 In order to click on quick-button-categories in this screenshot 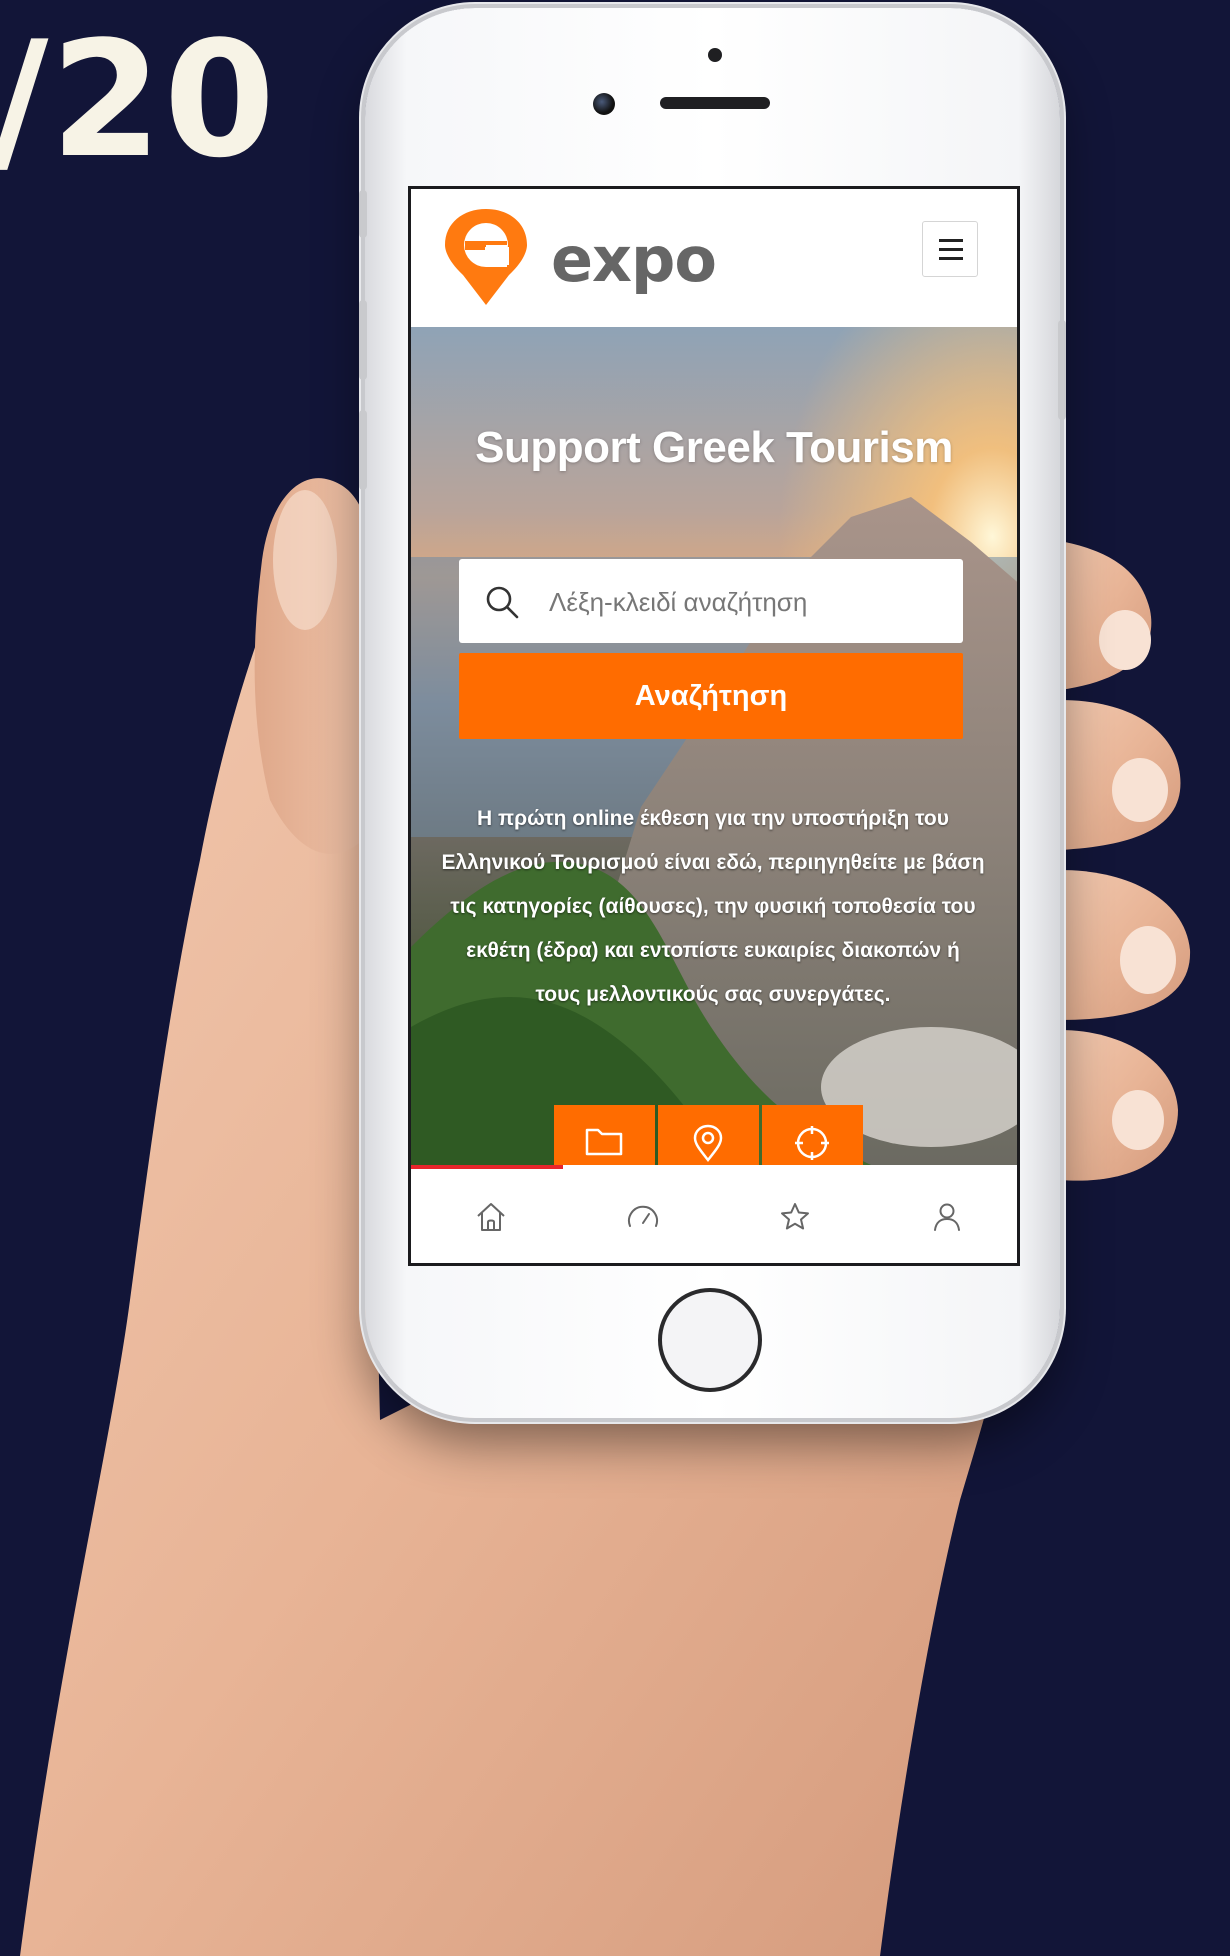, I will do `click(604, 1135)`.